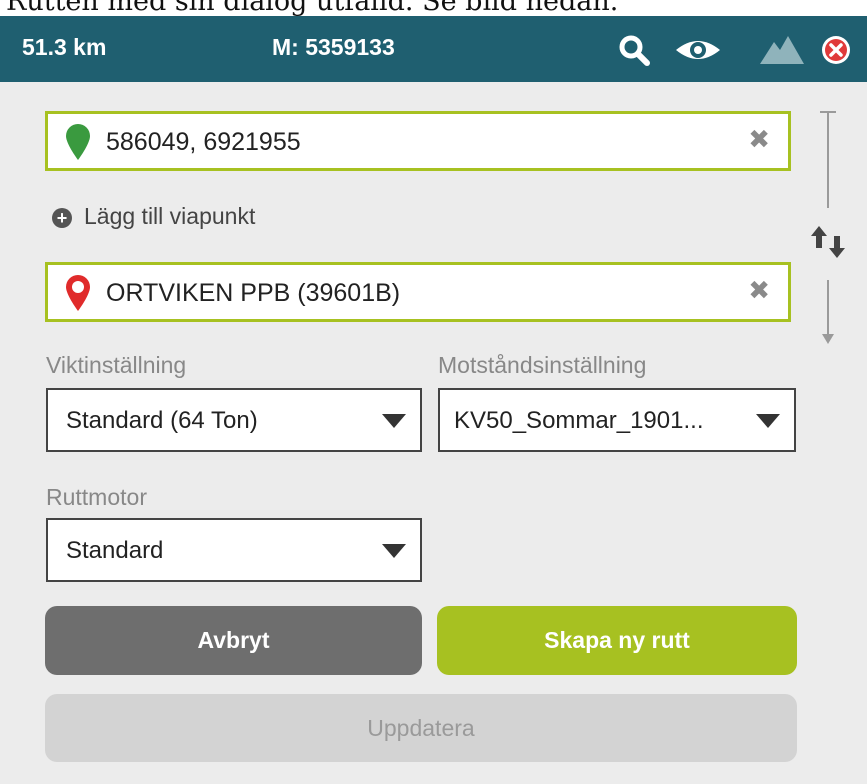 This screenshot has width=867, height=784. I want to click on cancel-button: Avbryt, so click(233, 640).